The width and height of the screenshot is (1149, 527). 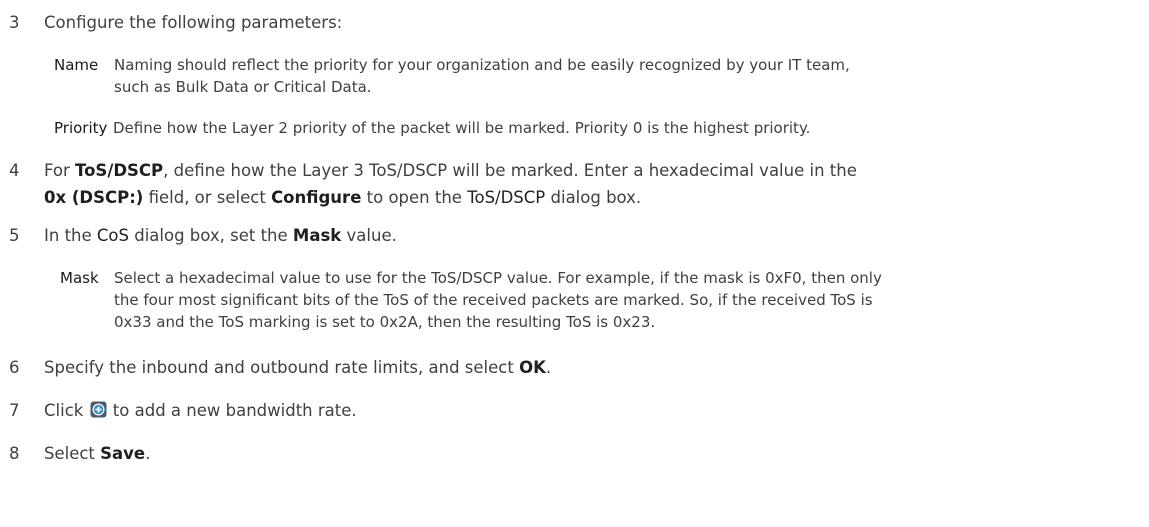 I want to click on bold-term: 0x (DSCP:), so click(x=94, y=197).